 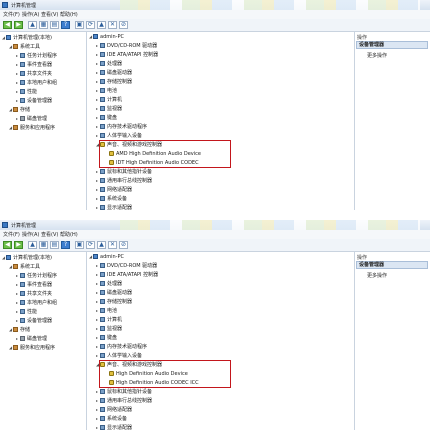 What do you see at coordinates (25, 110) in the screenshot?
I see `nav-tree-label: 存储` at bounding box center [25, 110].